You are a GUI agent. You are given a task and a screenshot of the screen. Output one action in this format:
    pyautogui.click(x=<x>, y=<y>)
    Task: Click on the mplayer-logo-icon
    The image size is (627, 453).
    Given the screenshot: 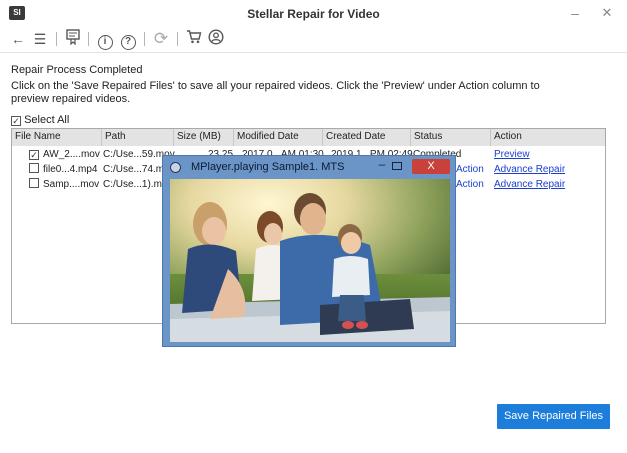 What is the action you would take?
    pyautogui.click(x=175, y=167)
    